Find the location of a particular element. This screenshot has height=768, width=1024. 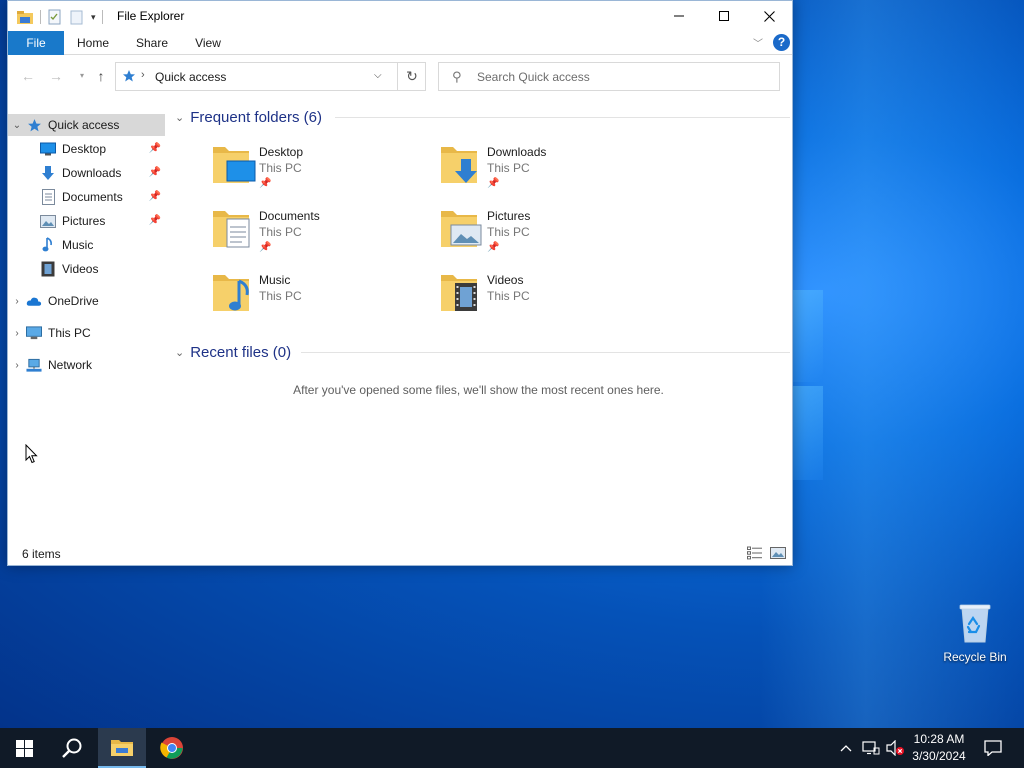

address-history-dropdown-icon: ⌵ is located at coordinates (378, 75).